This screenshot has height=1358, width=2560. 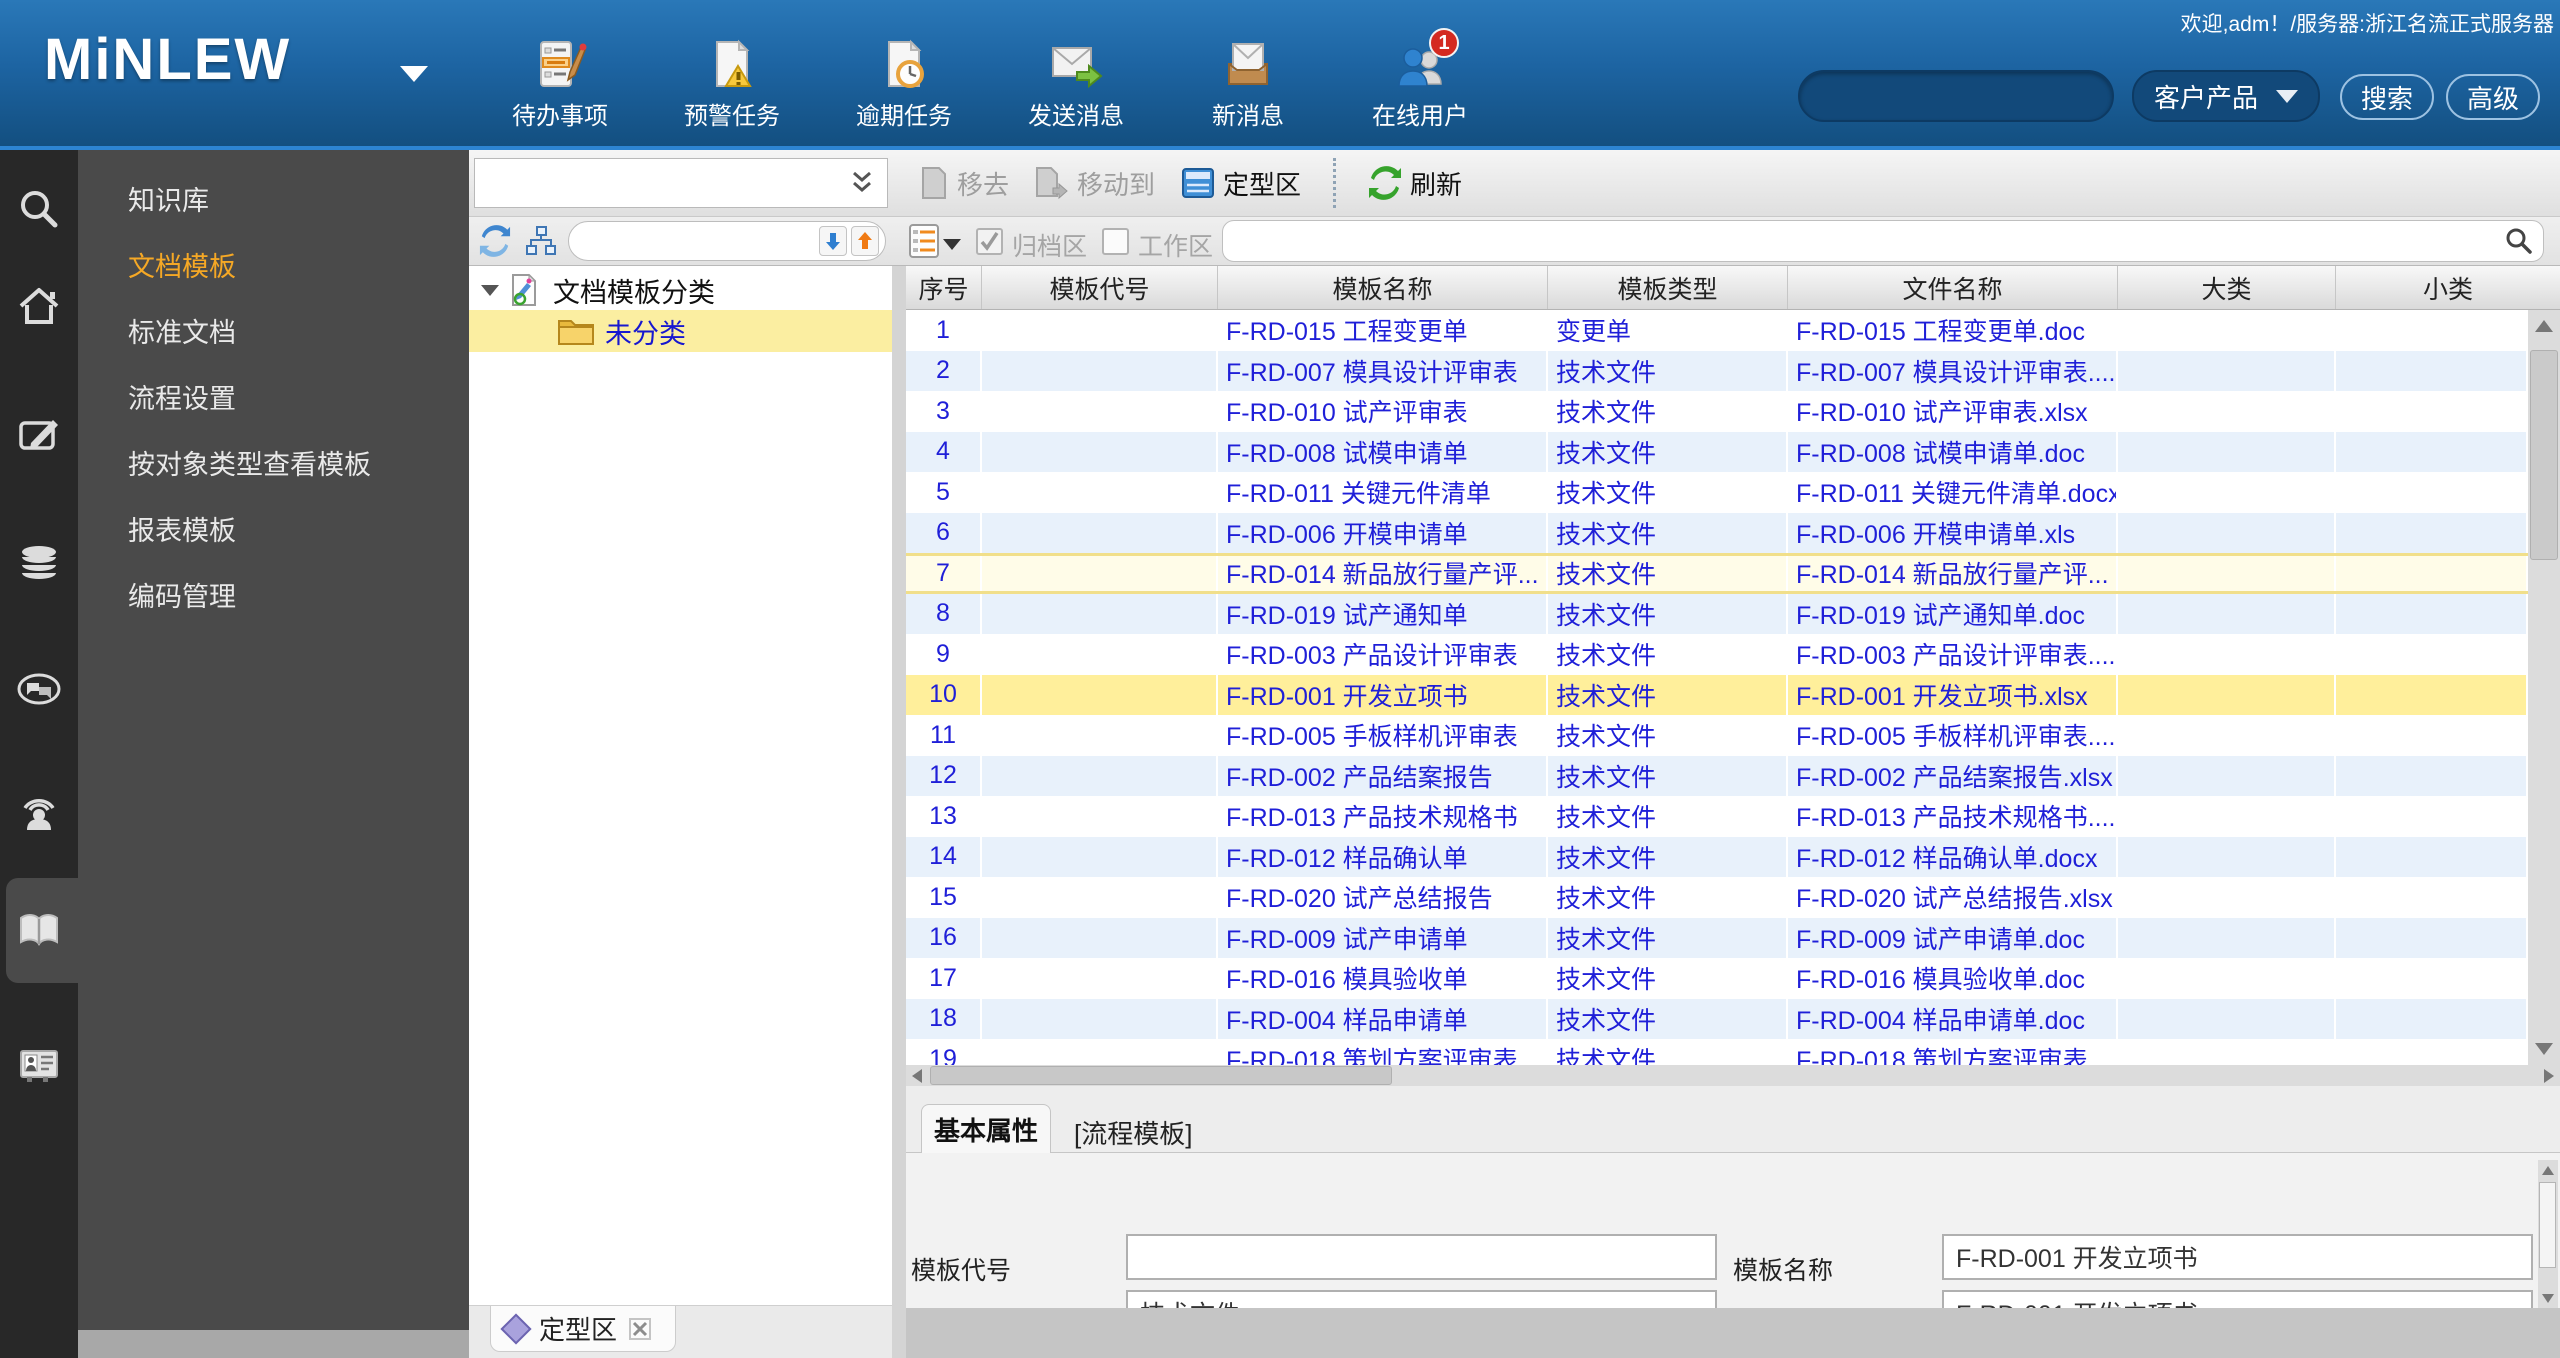 What do you see at coordinates (273, 597) in the screenshot?
I see `sidebar-item-code-management: 编码管理` at bounding box center [273, 597].